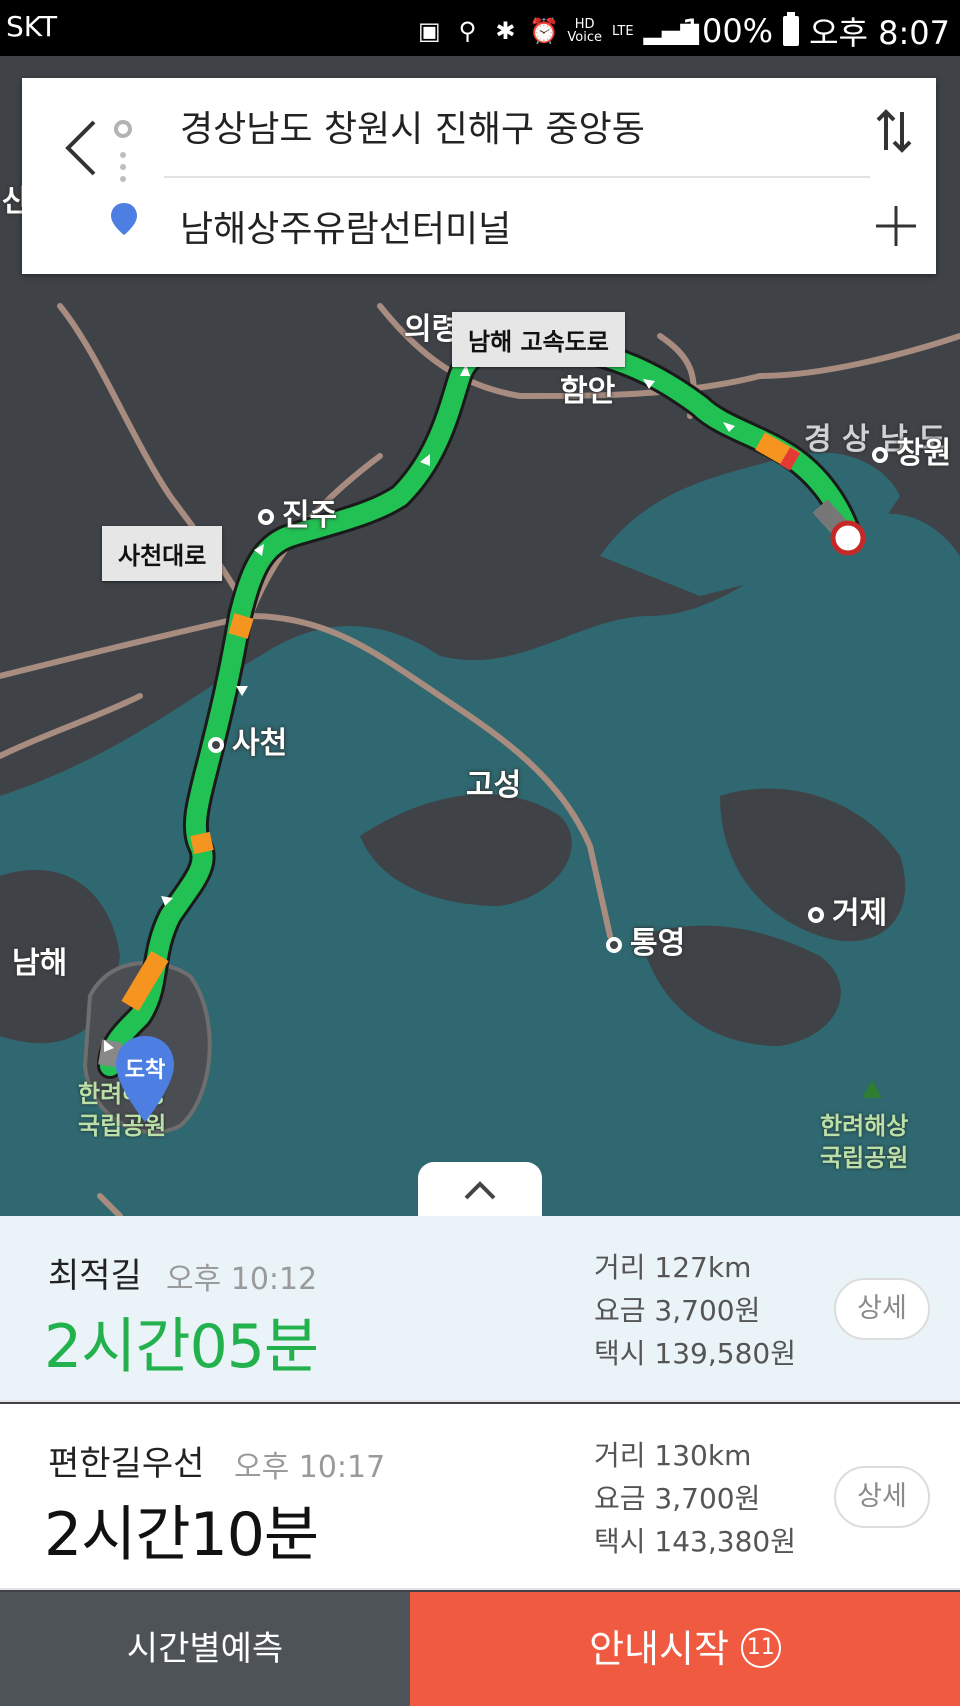  I want to click on route-info: 거리 130km 요금 3,700원 택시 143,380원, so click(695, 1498).